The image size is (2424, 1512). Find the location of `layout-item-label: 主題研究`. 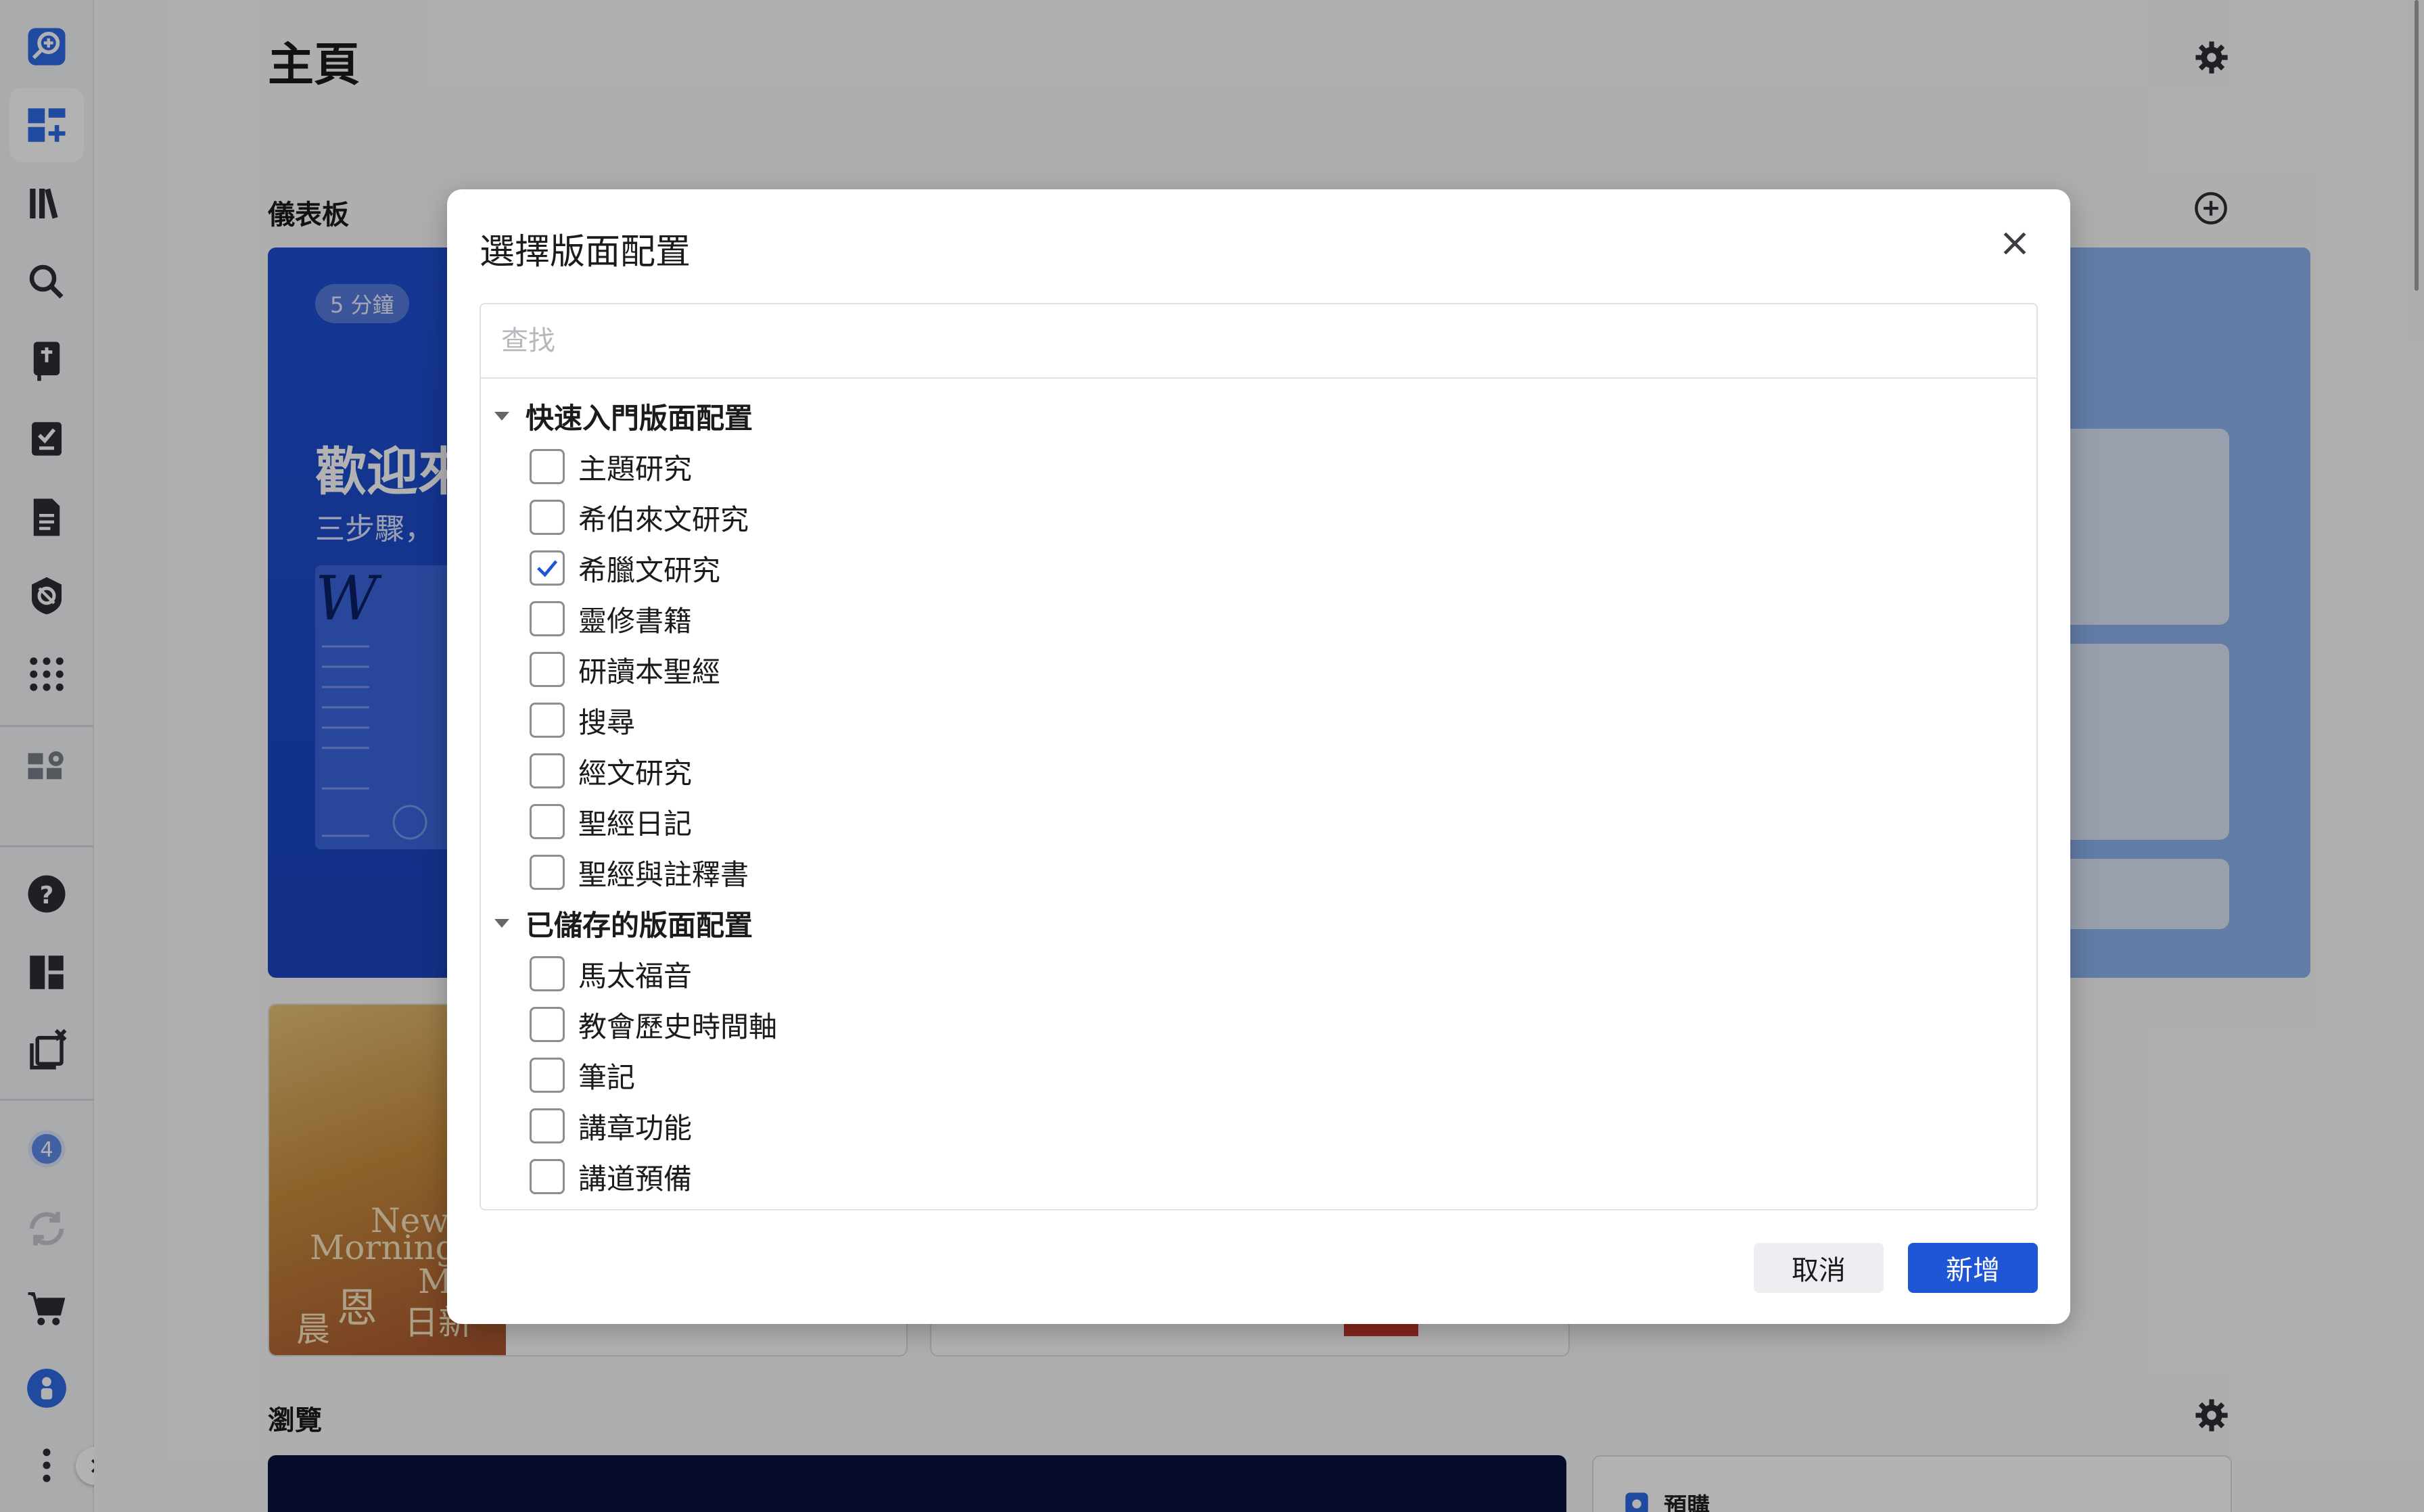

layout-item-label: 主題研究 is located at coordinates (635, 469).